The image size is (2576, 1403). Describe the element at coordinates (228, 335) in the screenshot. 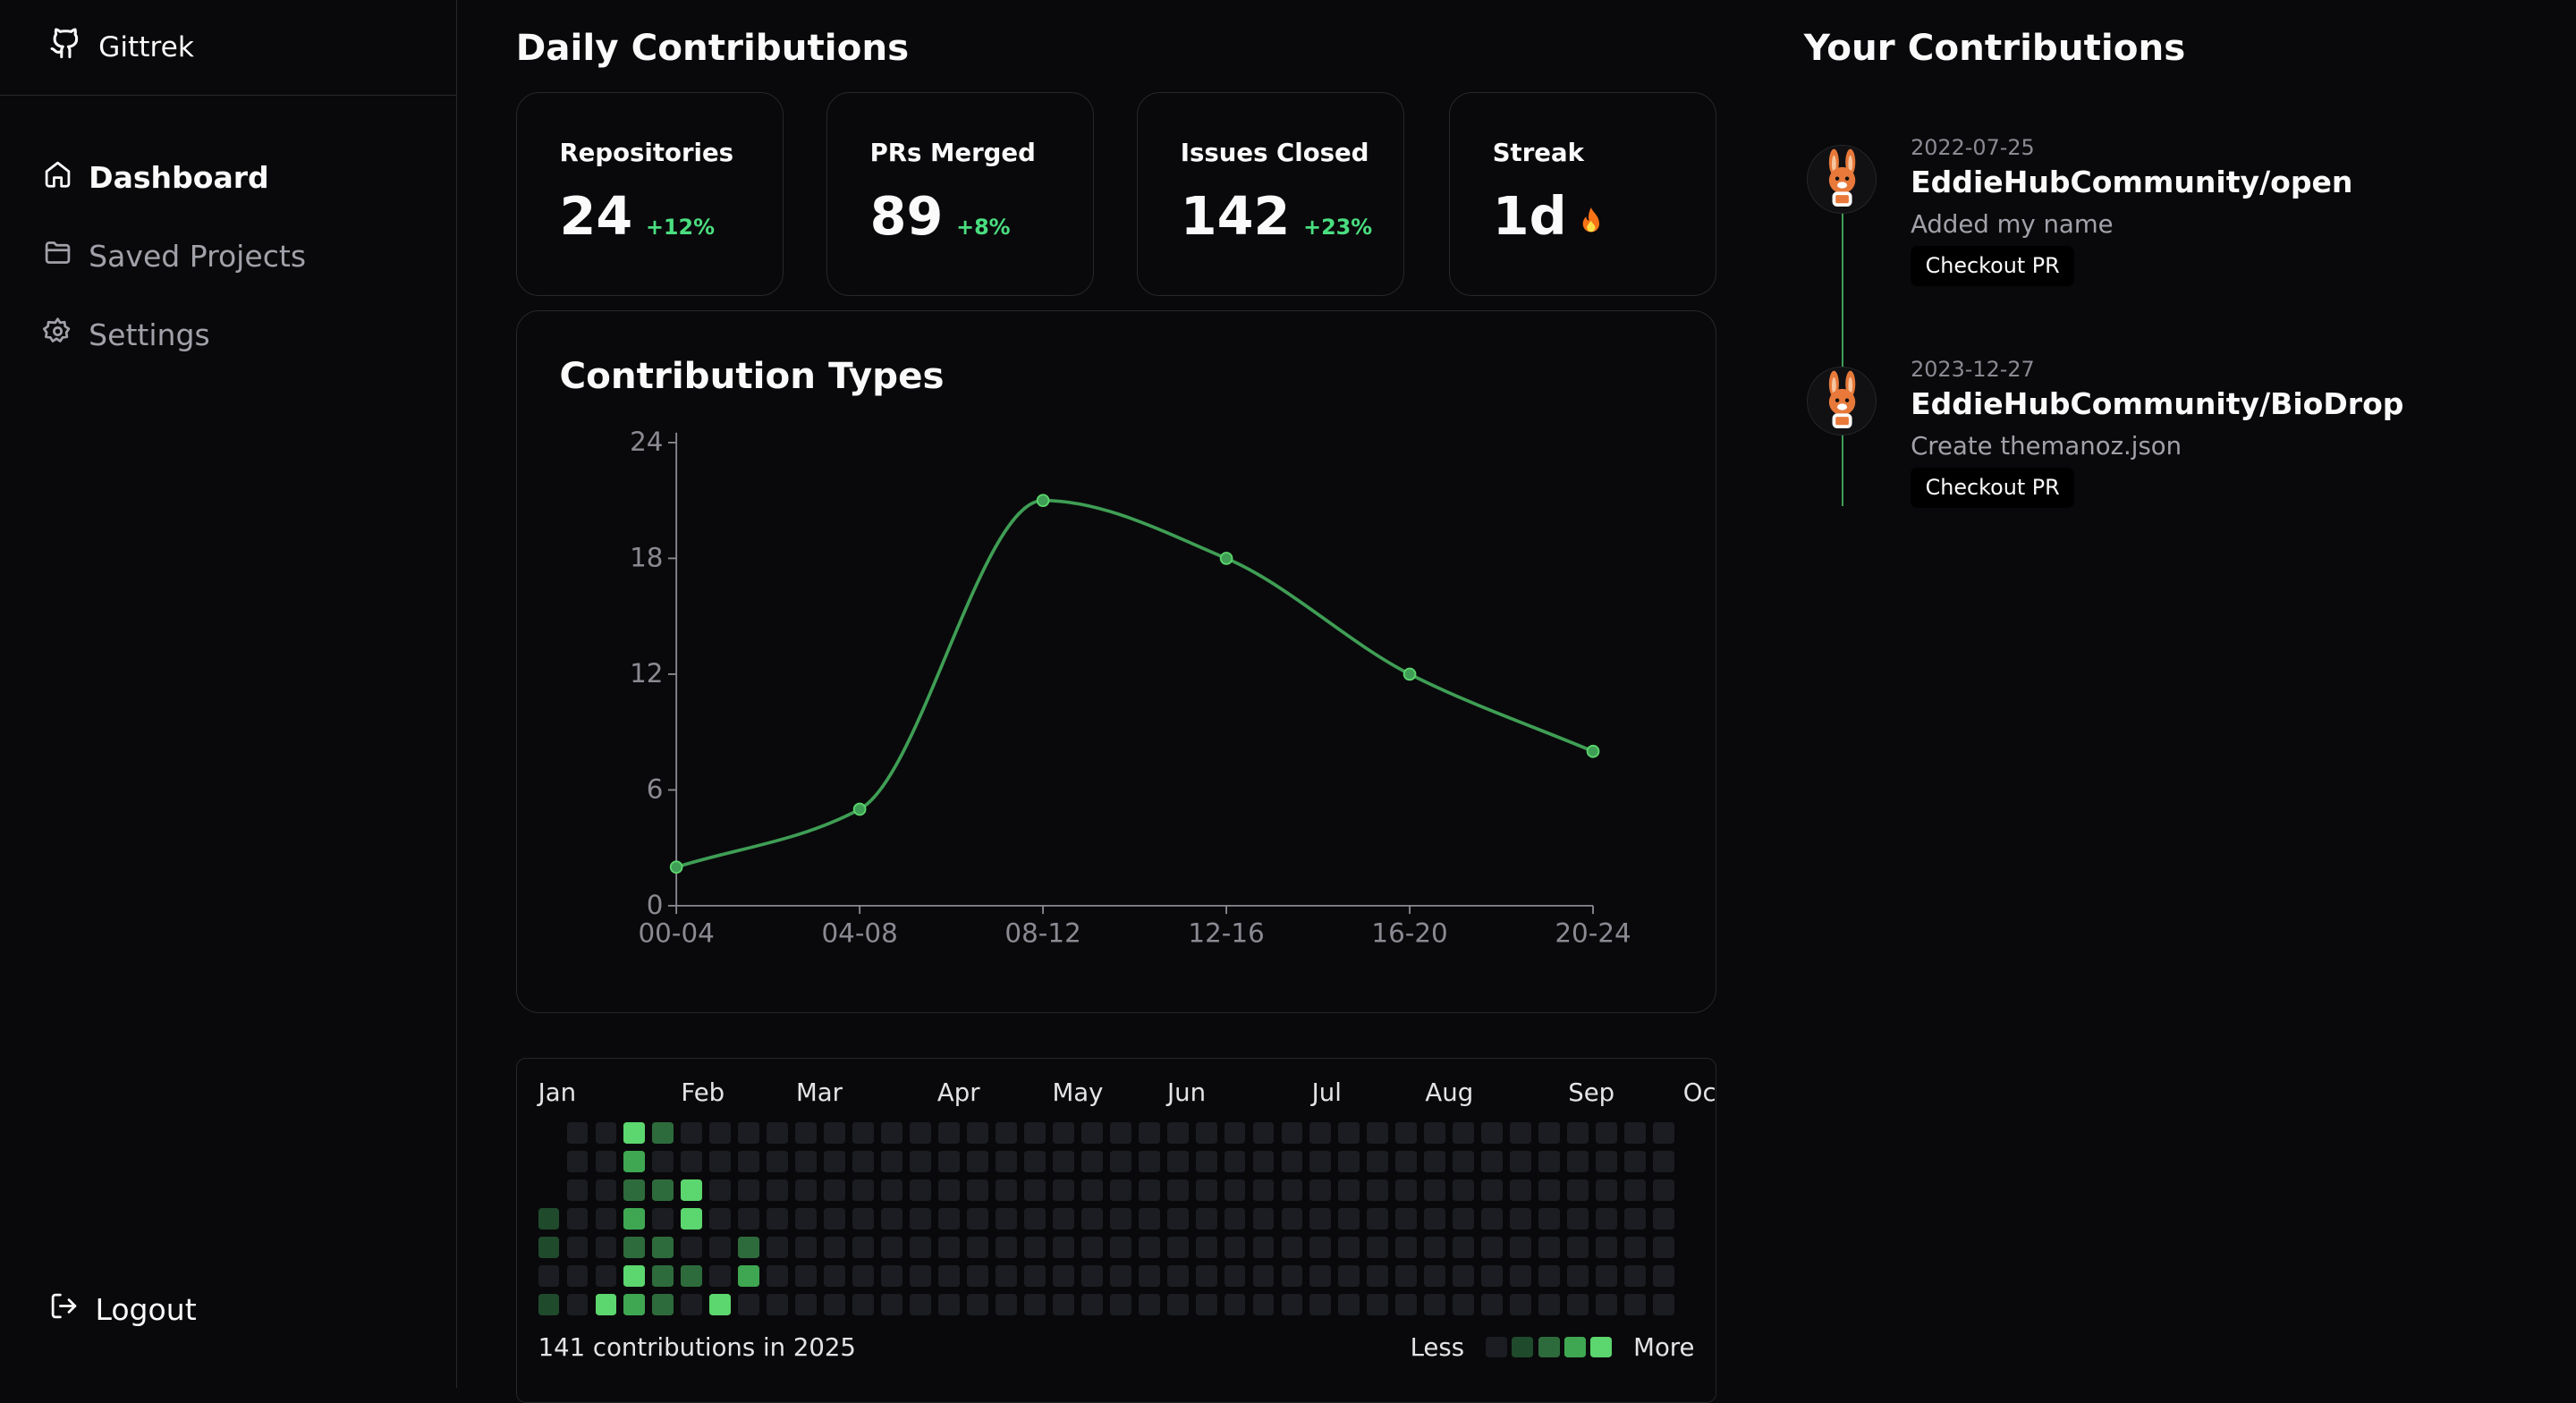

I see `sidebar-item-settings: Settings` at that location.